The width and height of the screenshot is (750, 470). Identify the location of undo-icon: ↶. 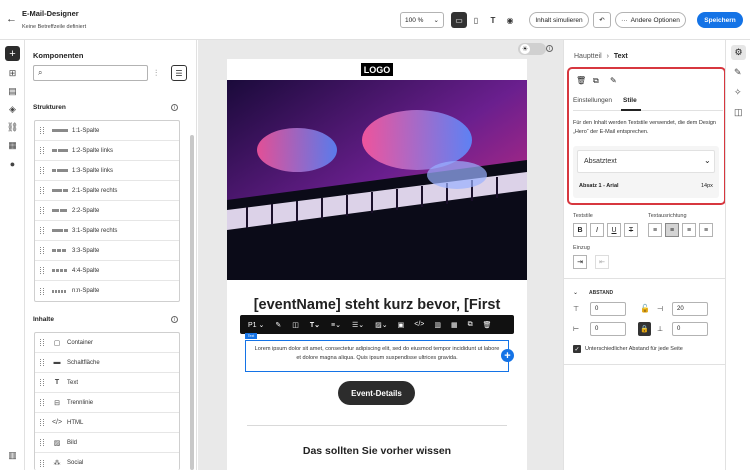
(602, 20).